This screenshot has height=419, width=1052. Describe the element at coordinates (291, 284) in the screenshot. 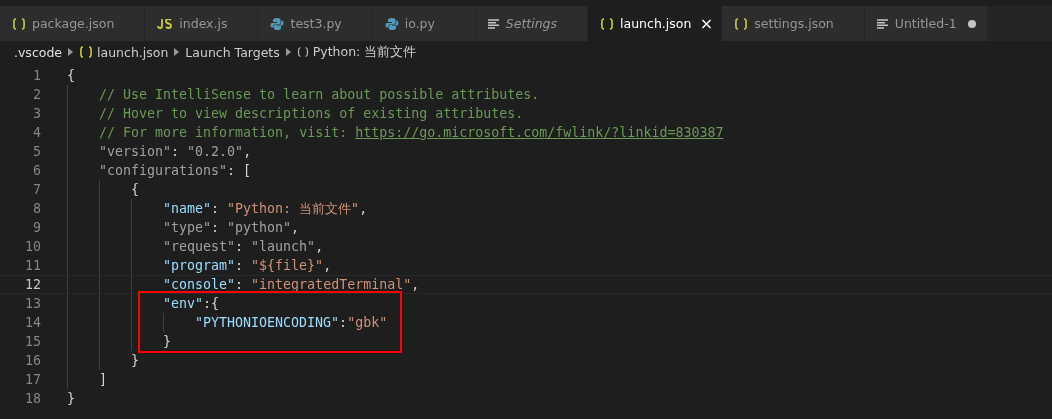

I see `code-line: "console": "integratedTerminal",` at that location.